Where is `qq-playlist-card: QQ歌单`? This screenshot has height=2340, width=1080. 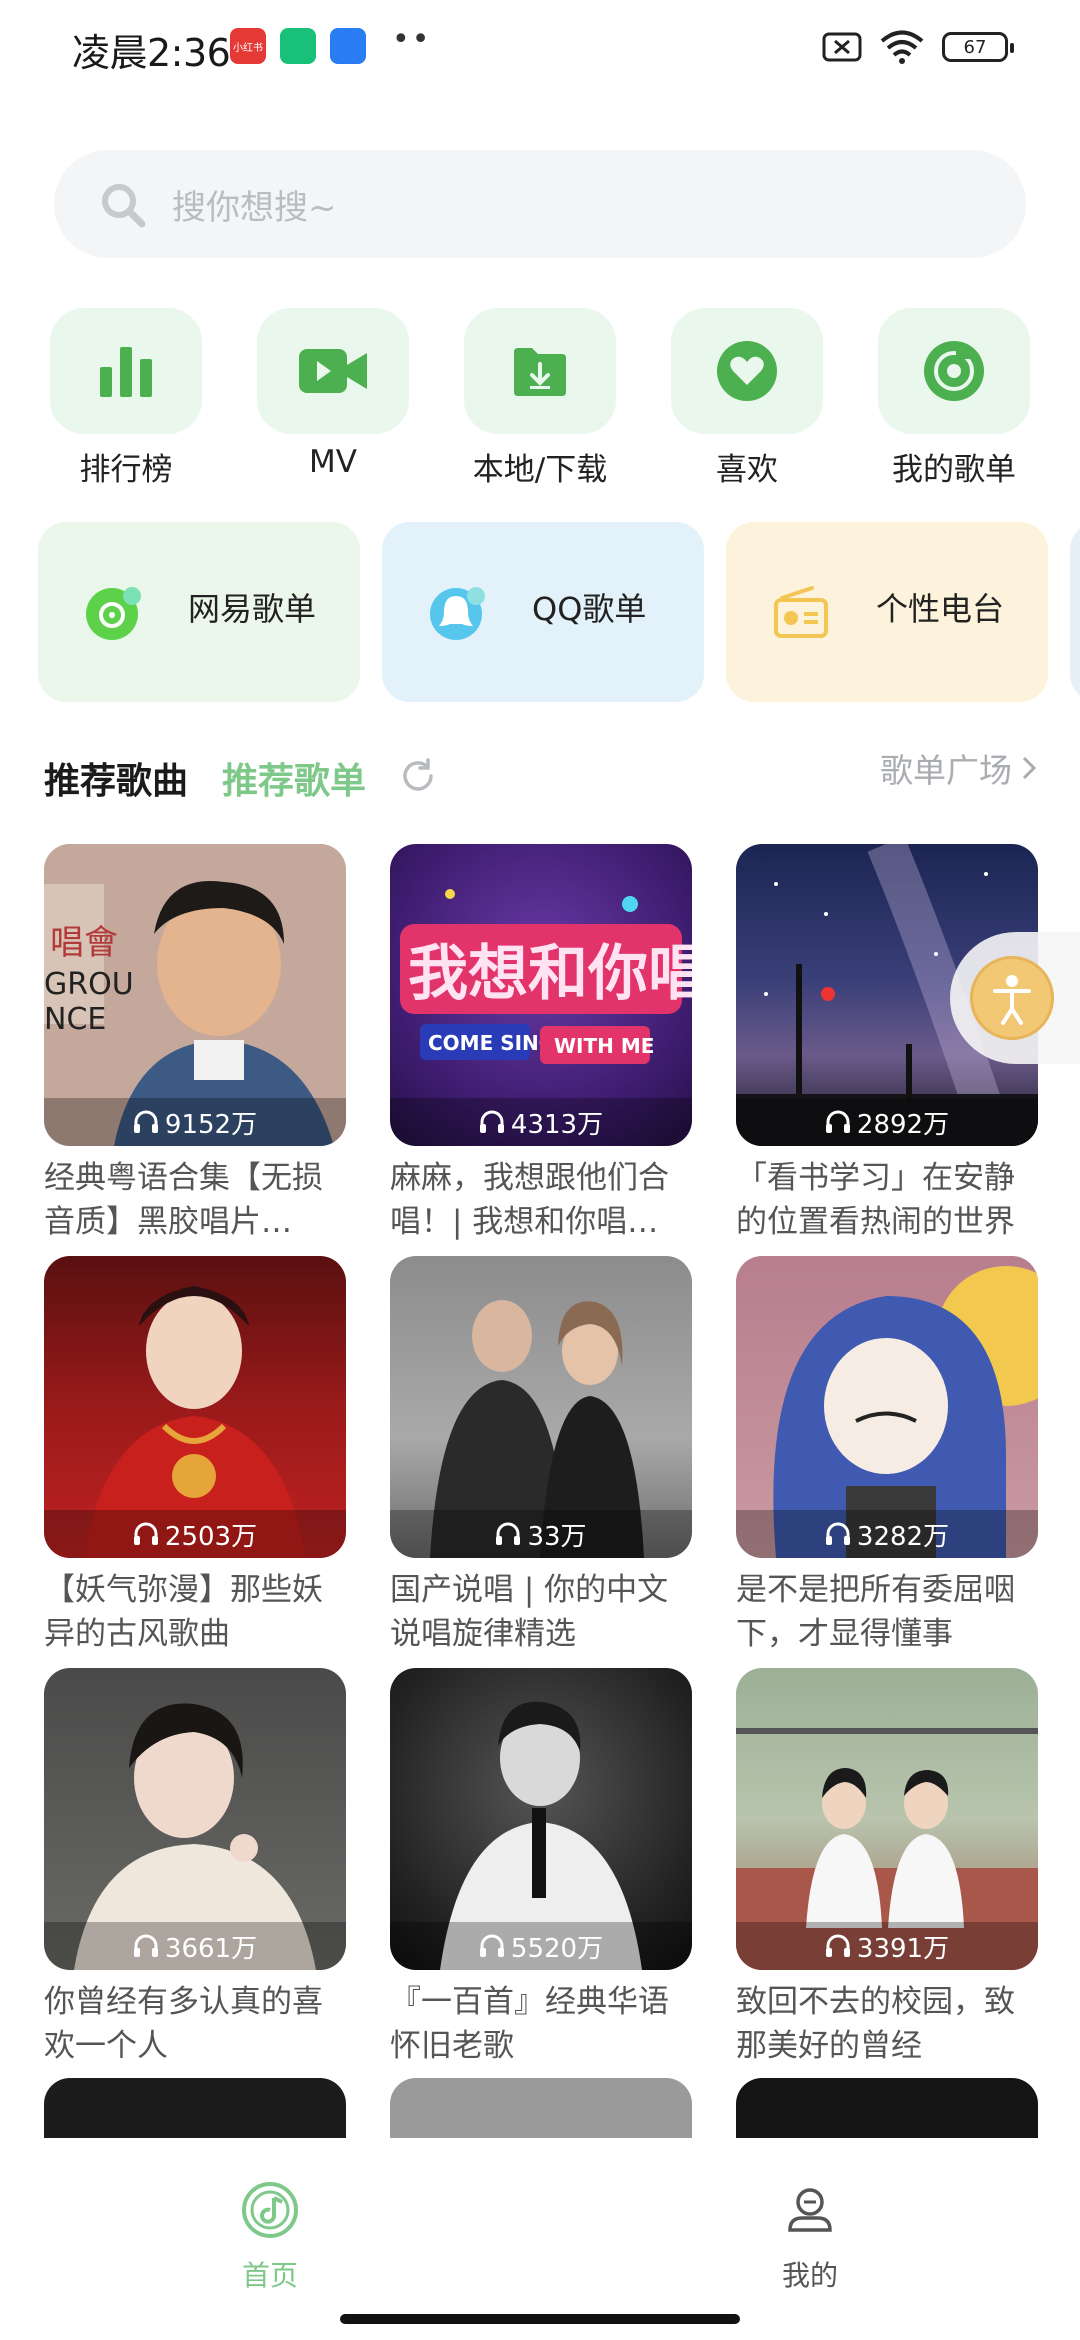
qq-playlist-card: QQ歌单 is located at coordinates (543, 612).